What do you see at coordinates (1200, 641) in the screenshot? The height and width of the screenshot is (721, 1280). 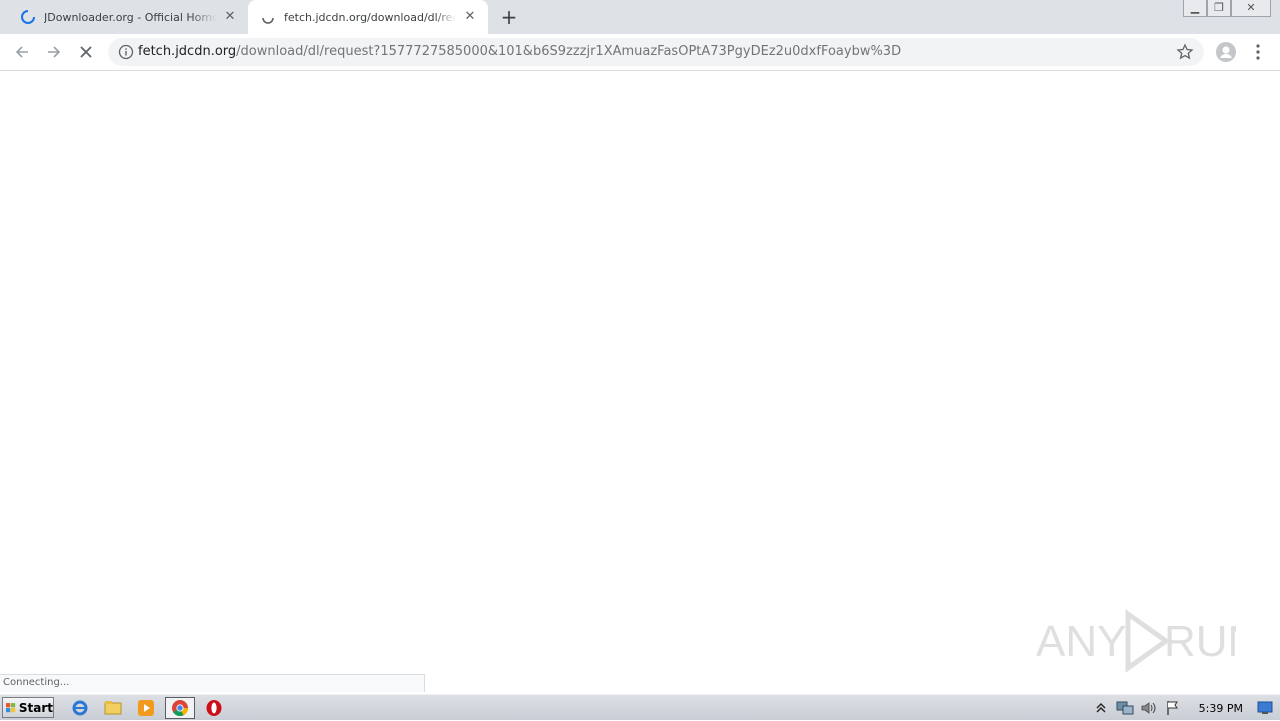 I see `watermark-text-right: RUN` at bounding box center [1200, 641].